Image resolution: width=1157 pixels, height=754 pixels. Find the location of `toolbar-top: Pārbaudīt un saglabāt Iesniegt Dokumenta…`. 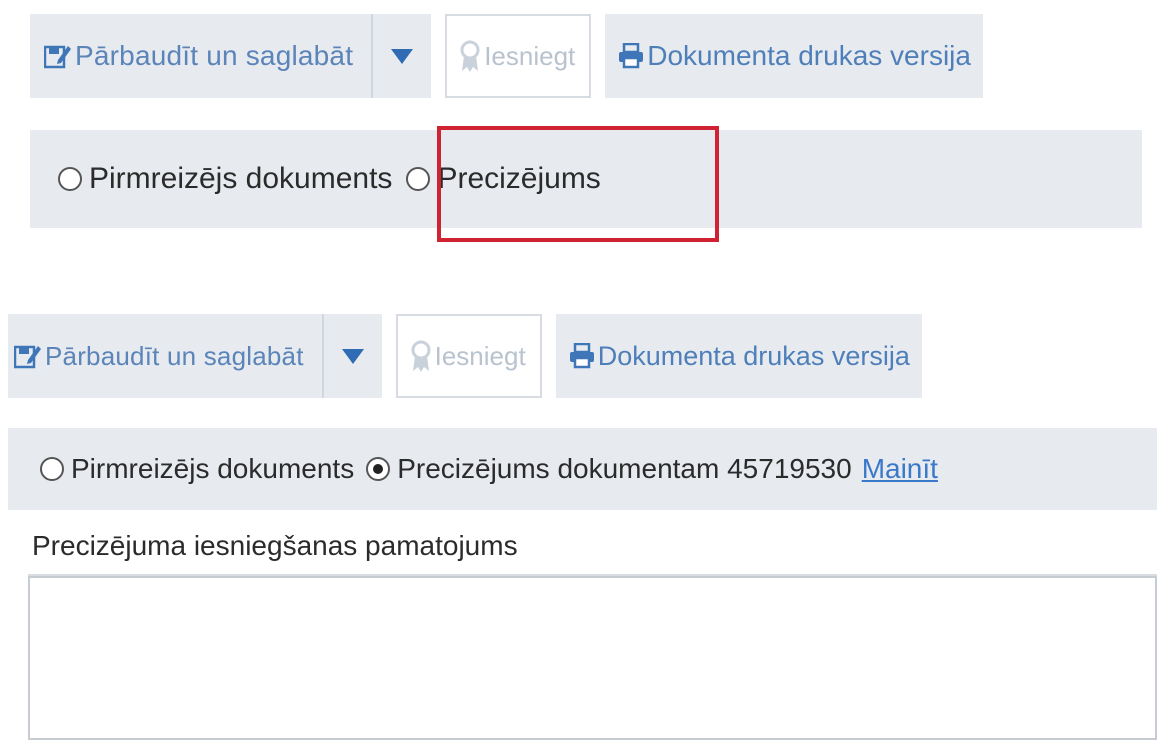

toolbar-top: Pārbaudīt un saglabāt Iesniegt Dokumenta… is located at coordinates (506, 56).